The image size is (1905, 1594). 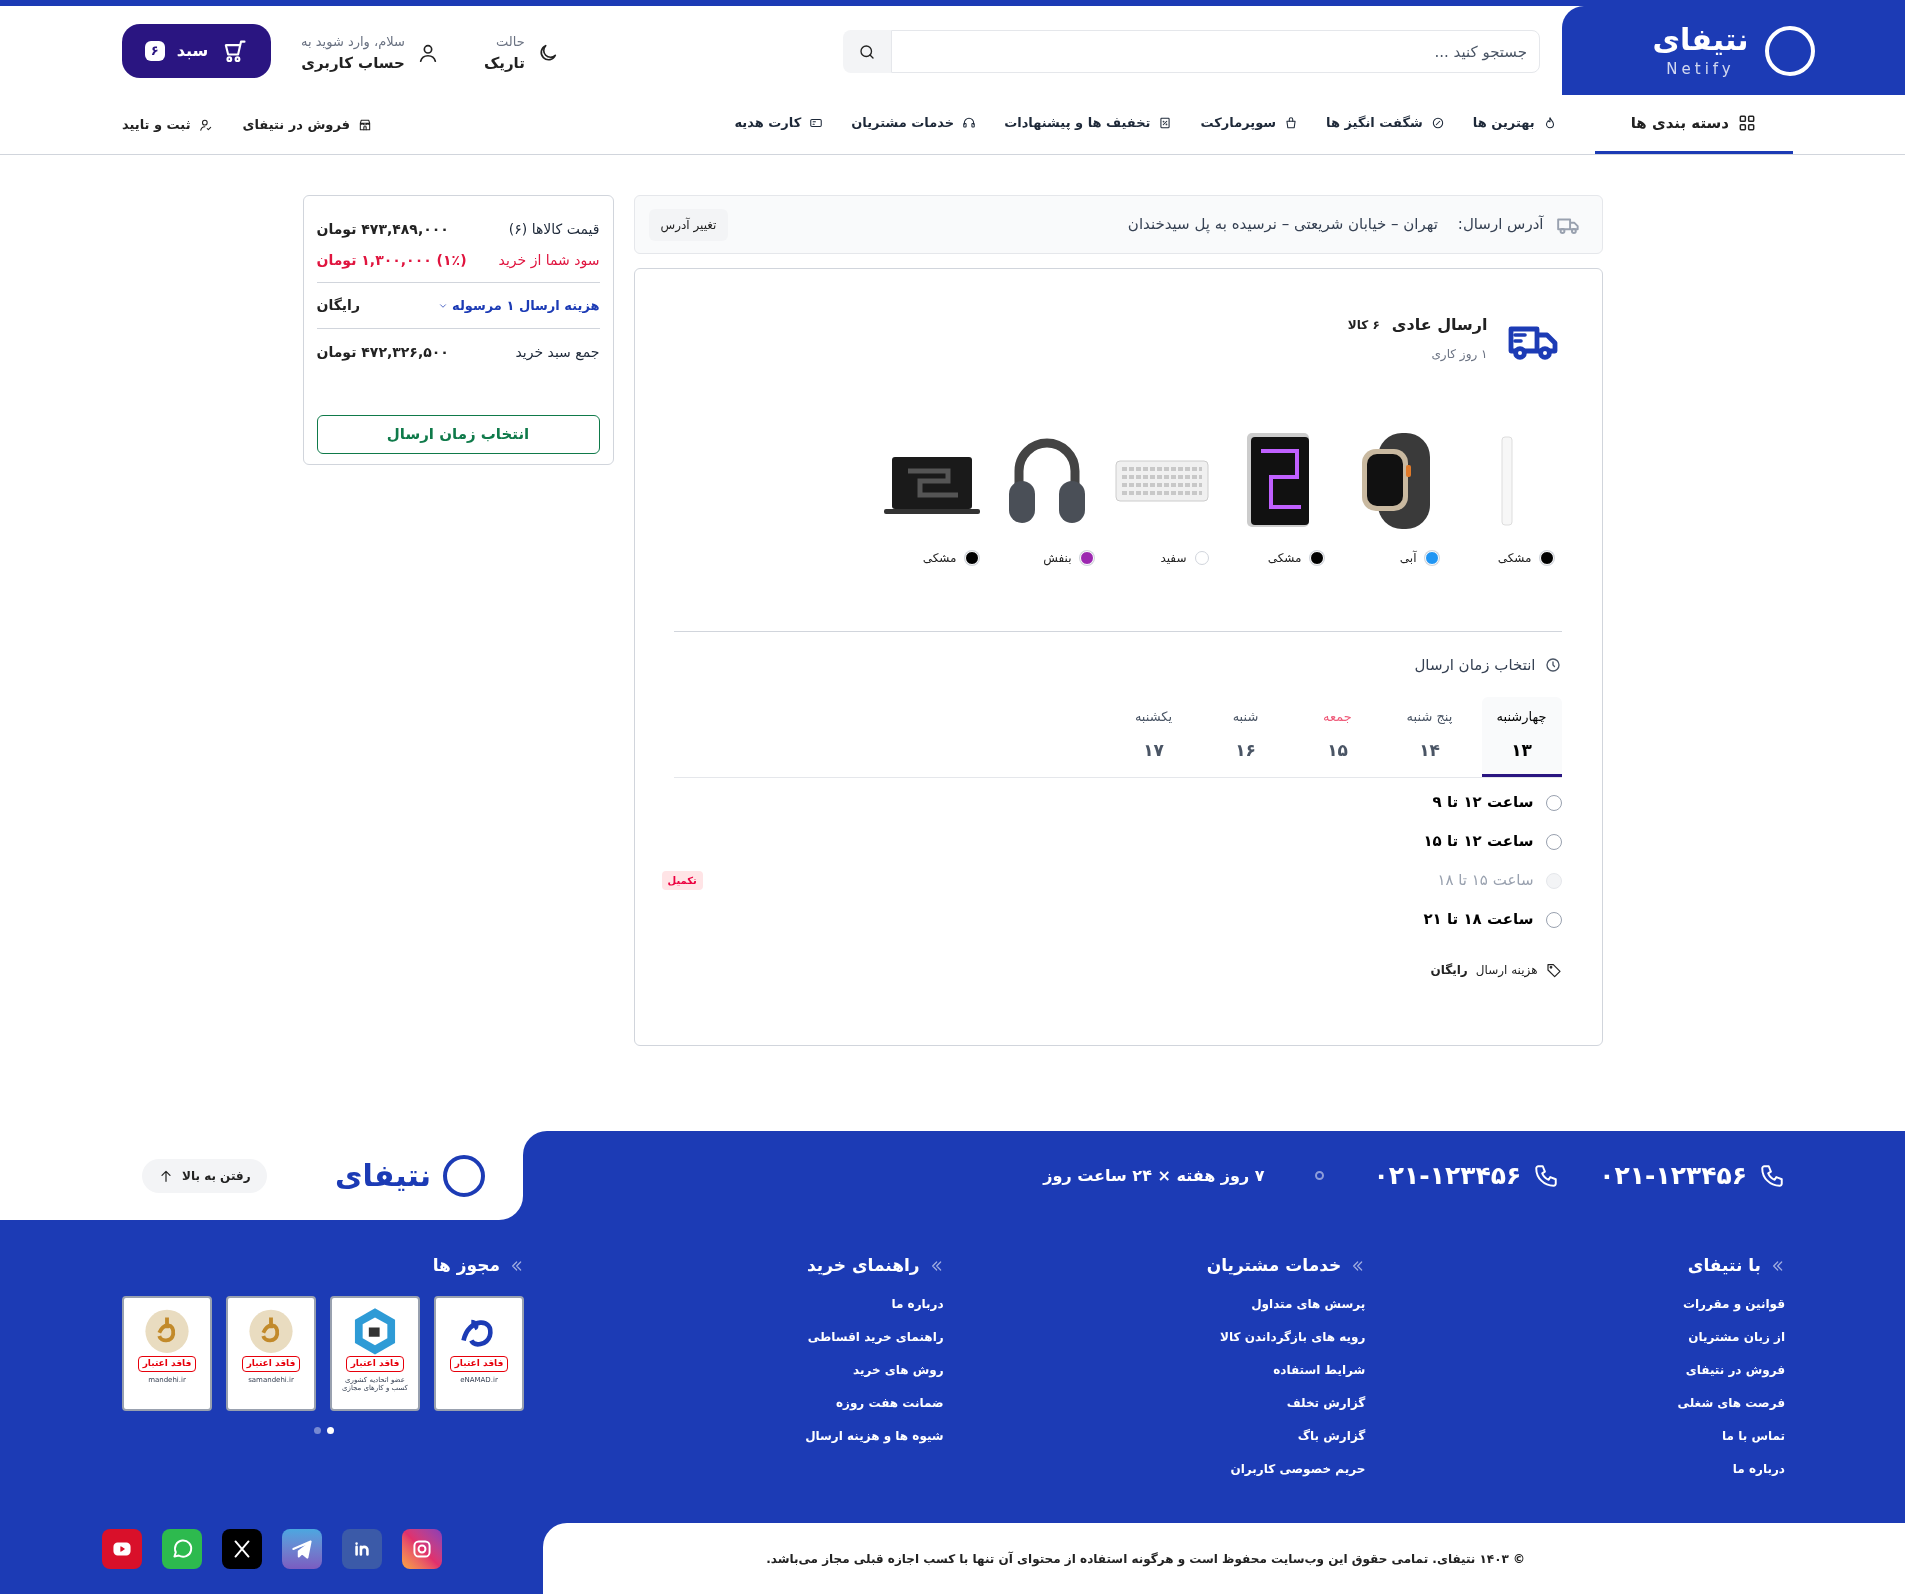 What do you see at coordinates (1291, 123) in the screenshot?
I see `basket-icon` at bounding box center [1291, 123].